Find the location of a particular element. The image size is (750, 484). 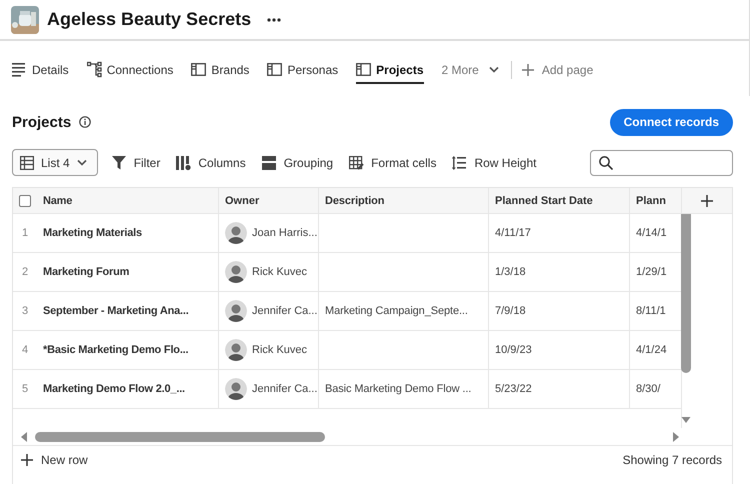

info-icon is located at coordinates (85, 122).